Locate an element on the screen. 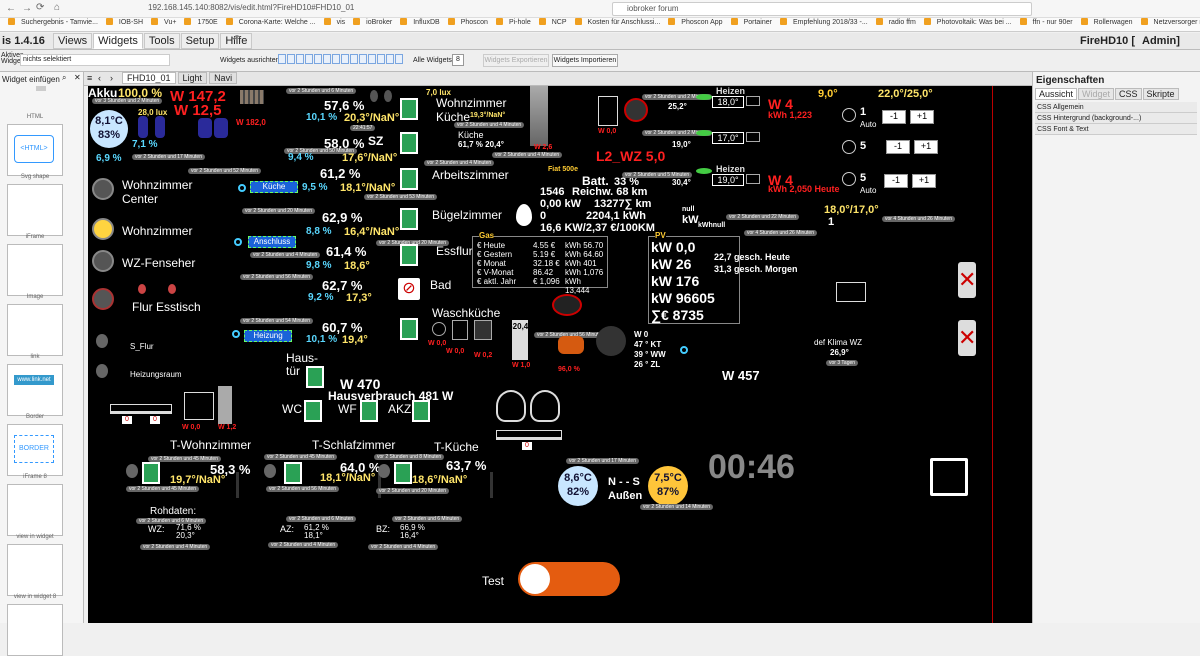  all-widgets-count: 8 is located at coordinates (458, 60).